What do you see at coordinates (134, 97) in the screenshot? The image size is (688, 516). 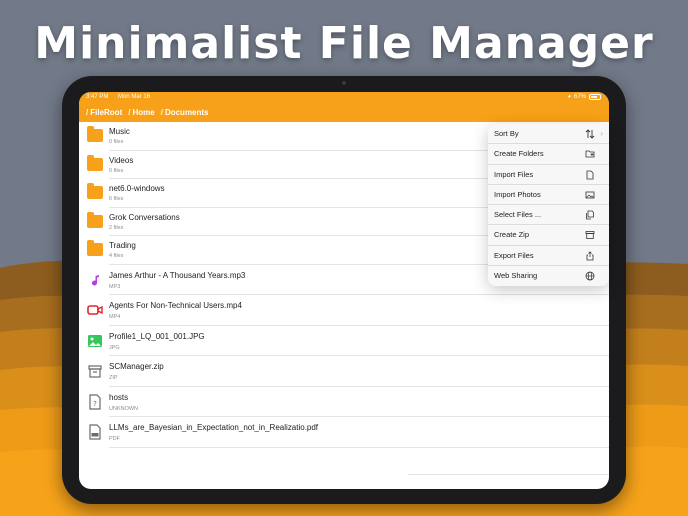 I see `status-date: Mon Mar 16` at bounding box center [134, 97].